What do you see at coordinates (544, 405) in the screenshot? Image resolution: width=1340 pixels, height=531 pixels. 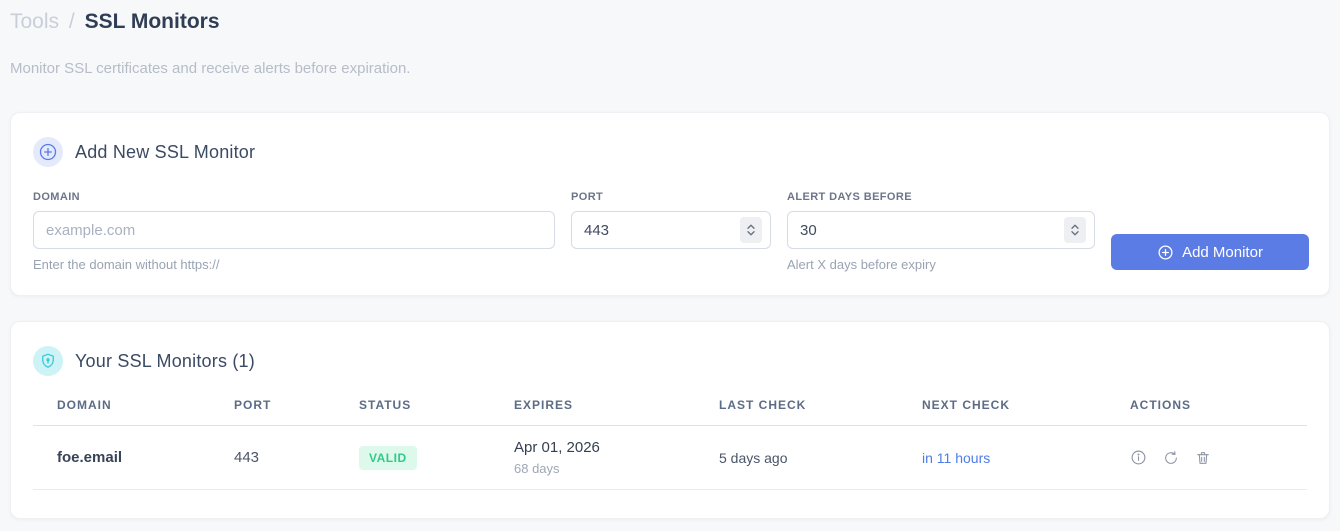 I see `col-header-expires: EXPIRES` at bounding box center [544, 405].